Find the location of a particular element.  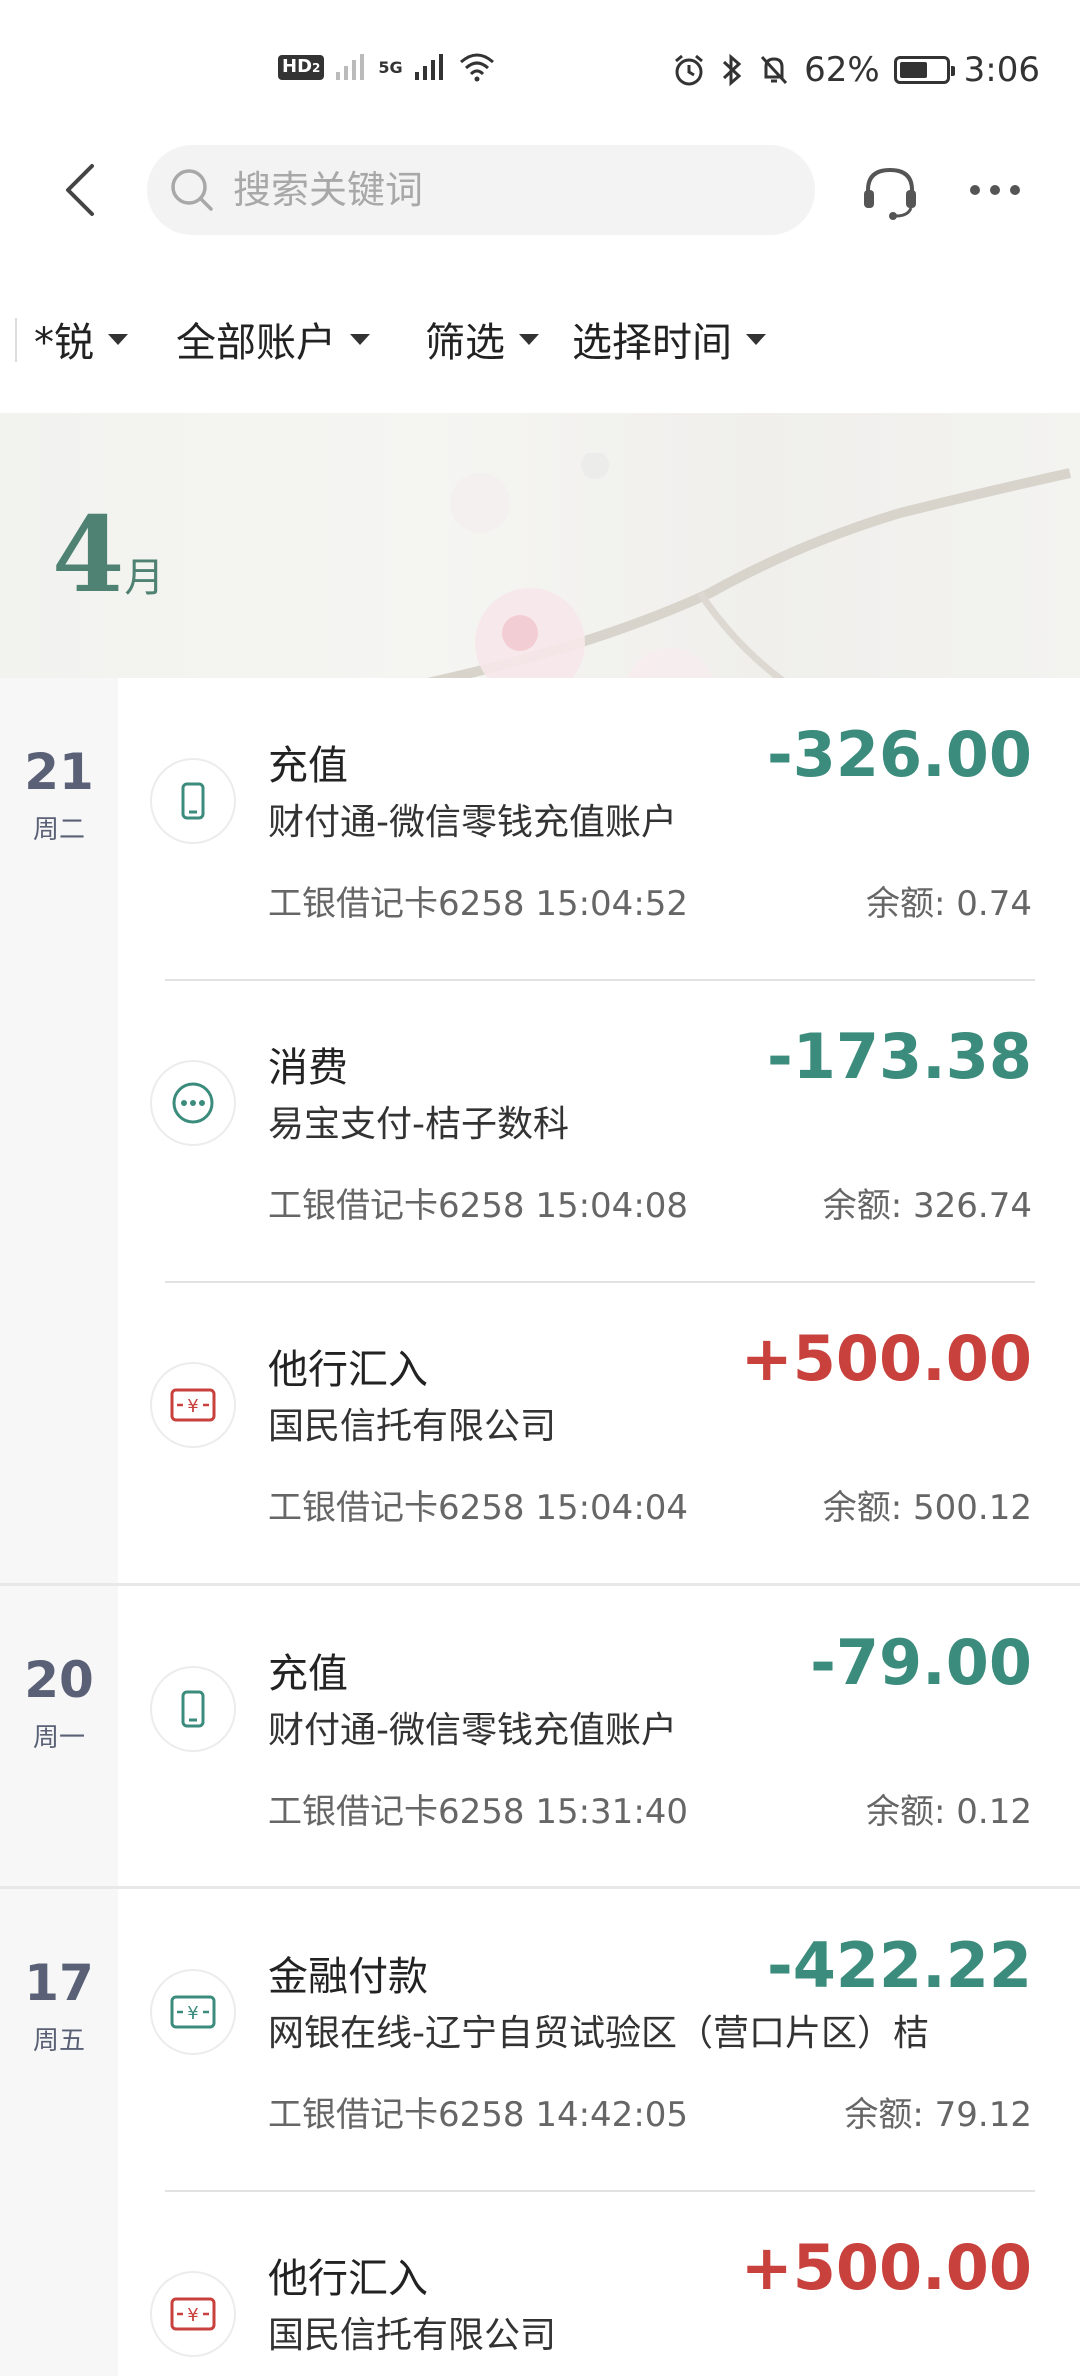

transaction-balance: 余额: 0.12 is located at coordinates (949, 1812).